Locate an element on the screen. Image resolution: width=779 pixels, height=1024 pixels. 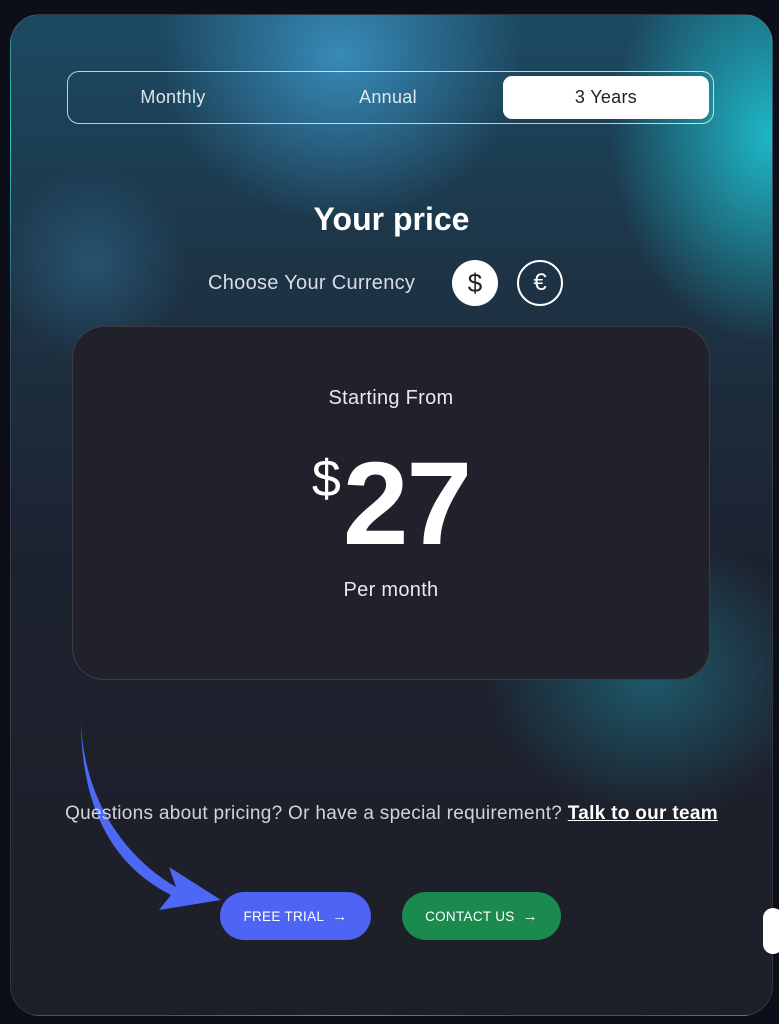
currency-selector: Choose Your Currency $ € is located at coordinates (391, 284).